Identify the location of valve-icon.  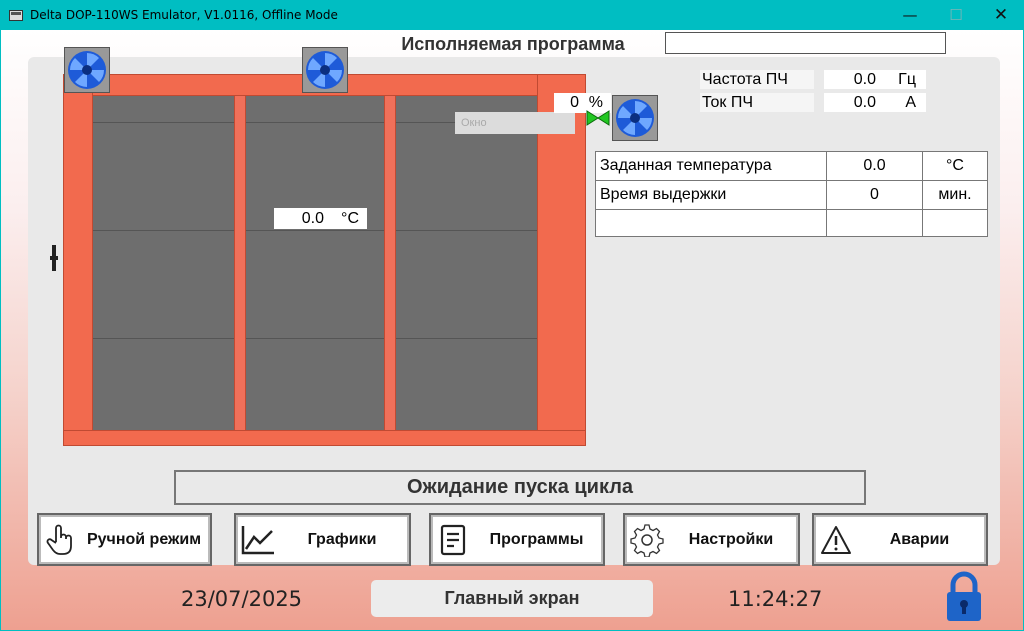
(598, 118).